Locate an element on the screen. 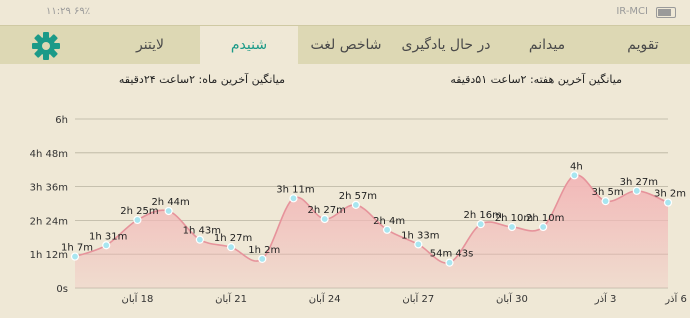  battery-icon is located at coordinates (666, 12).